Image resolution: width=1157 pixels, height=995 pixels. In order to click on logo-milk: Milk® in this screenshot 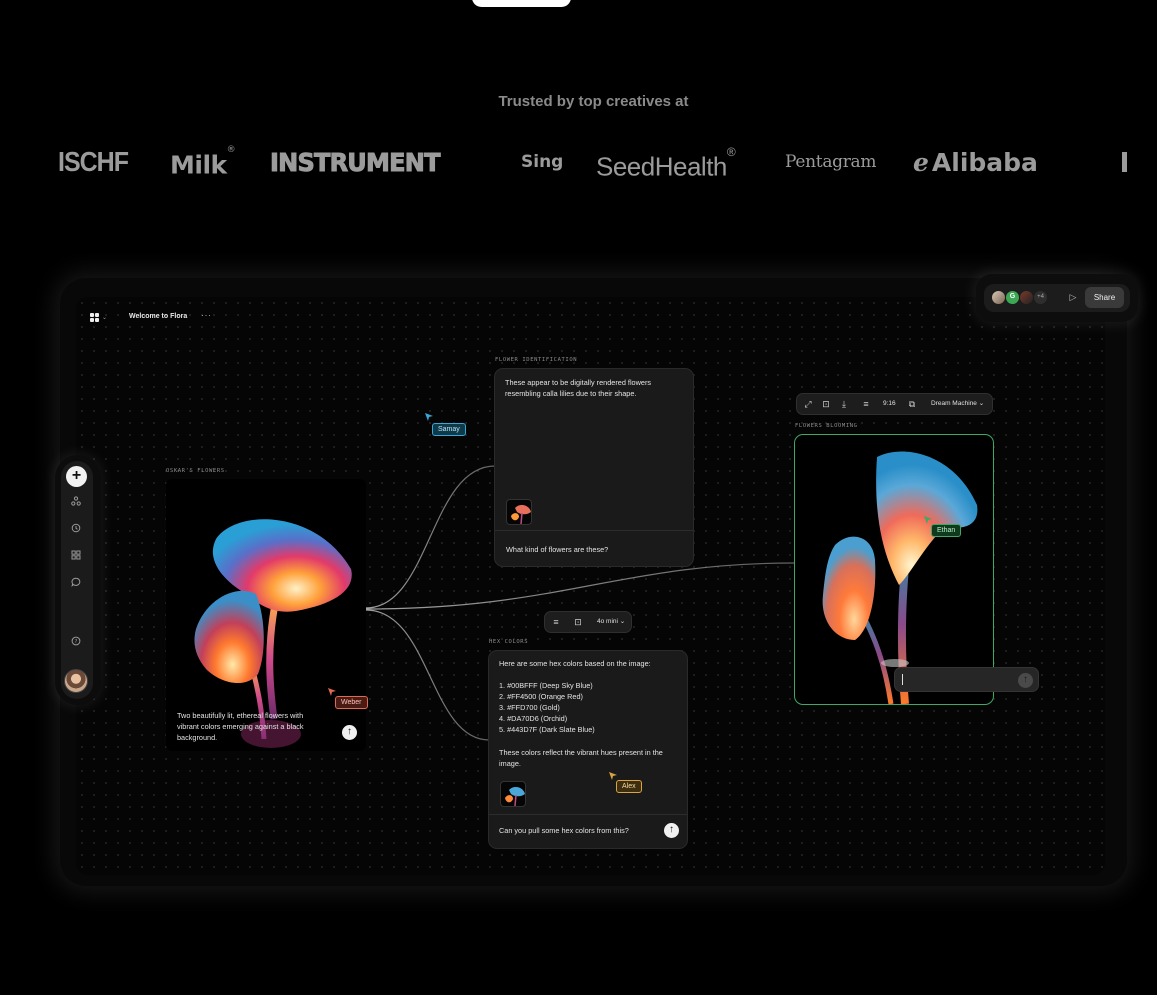, I will do `click(203, 162)`.